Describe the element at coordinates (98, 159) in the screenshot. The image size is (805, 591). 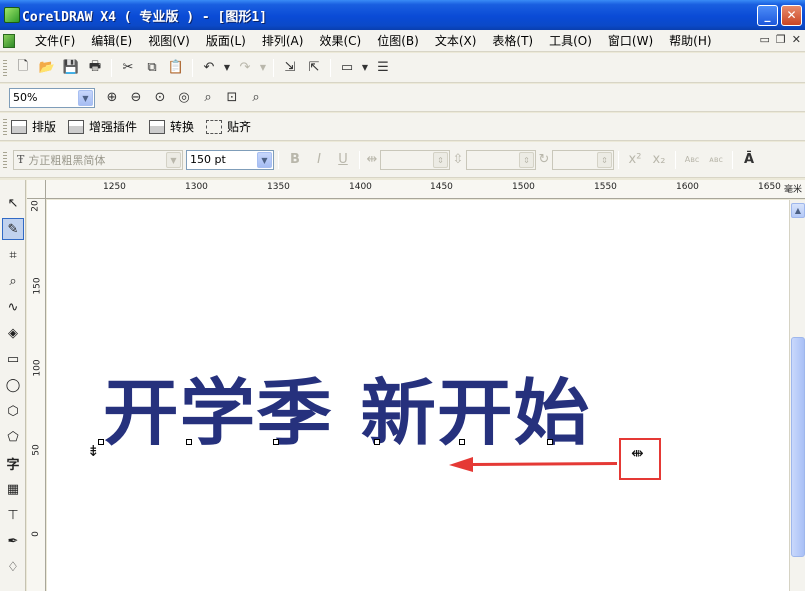
I see `font-name-combo: Ŧ 方正粗粗黑简体 ▼` at that location.